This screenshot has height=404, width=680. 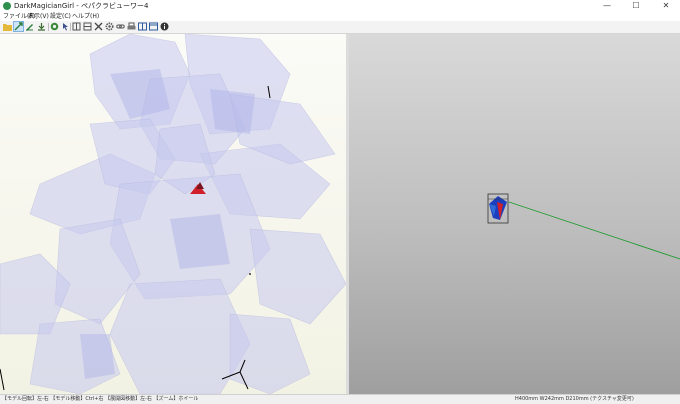 I want to click on minimize-button: —, so click(x=607, y=6).